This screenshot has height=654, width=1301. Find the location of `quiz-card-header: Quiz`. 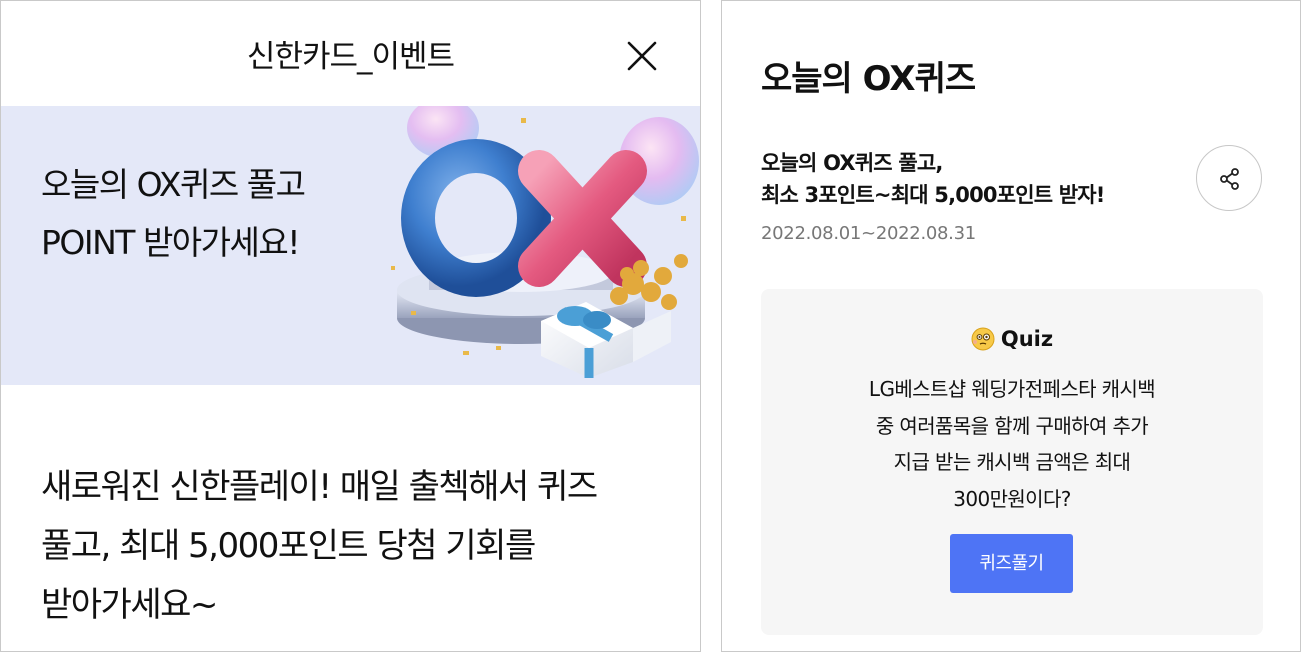

quiz-card-header: Quiz is located at coordinates (1012, 339).